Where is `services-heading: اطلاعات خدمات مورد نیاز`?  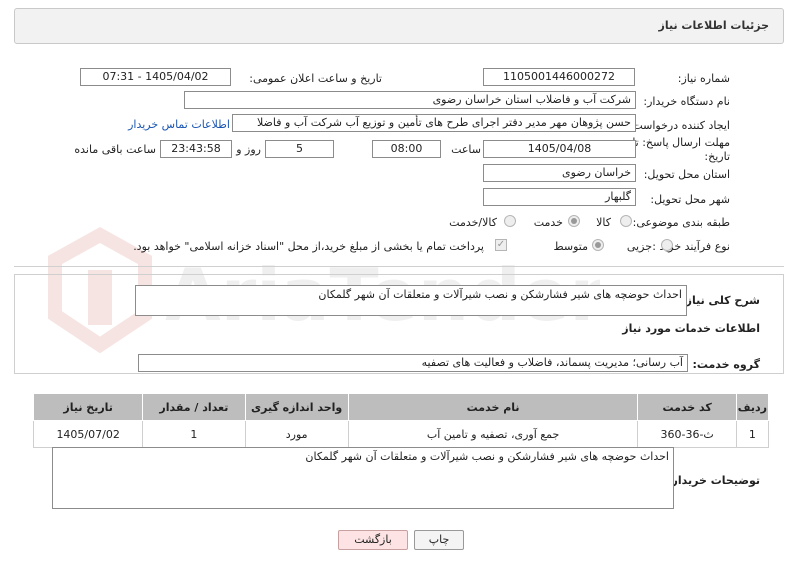
services-heading: اطلاعات خدمات مورد نیاز is located at coordinates (691, 328).